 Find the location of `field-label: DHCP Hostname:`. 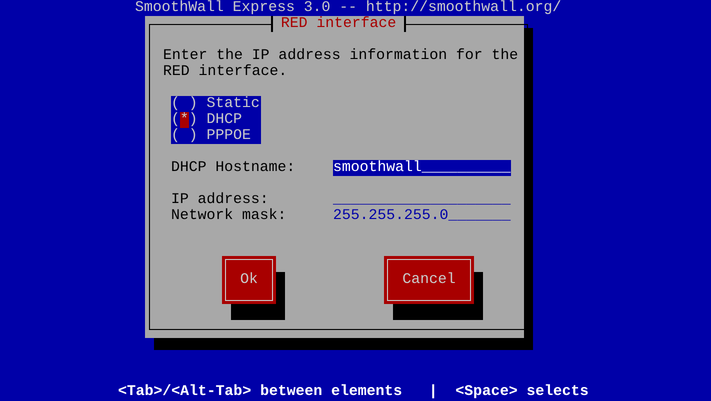

field-label: DHCP Hostname: is located at coordinates (233, 168).